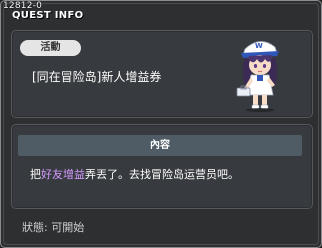 The width and height of the screenshot is (322, 248). I want to click on quest-status: 狀態: 可開始, so click(53, 227).